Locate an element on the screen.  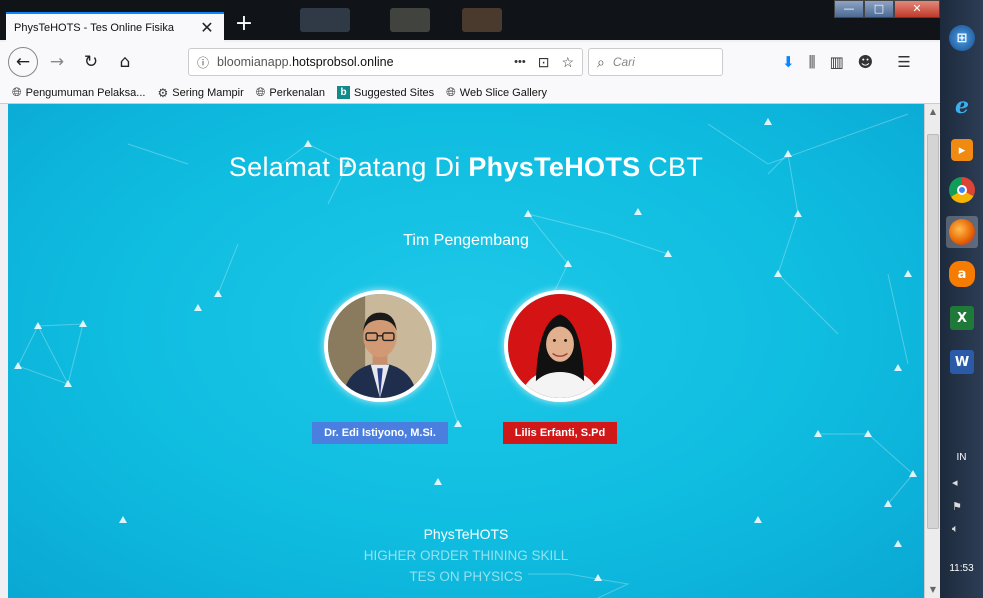
bookmark-perkenalan: 🌐︎ Perkenalan is located at coordinates (290, 92).